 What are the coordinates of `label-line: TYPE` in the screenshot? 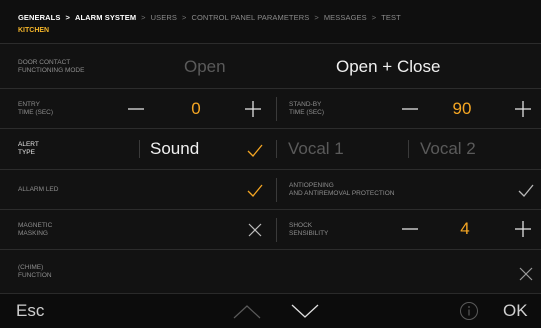 It's located at (26, 152).